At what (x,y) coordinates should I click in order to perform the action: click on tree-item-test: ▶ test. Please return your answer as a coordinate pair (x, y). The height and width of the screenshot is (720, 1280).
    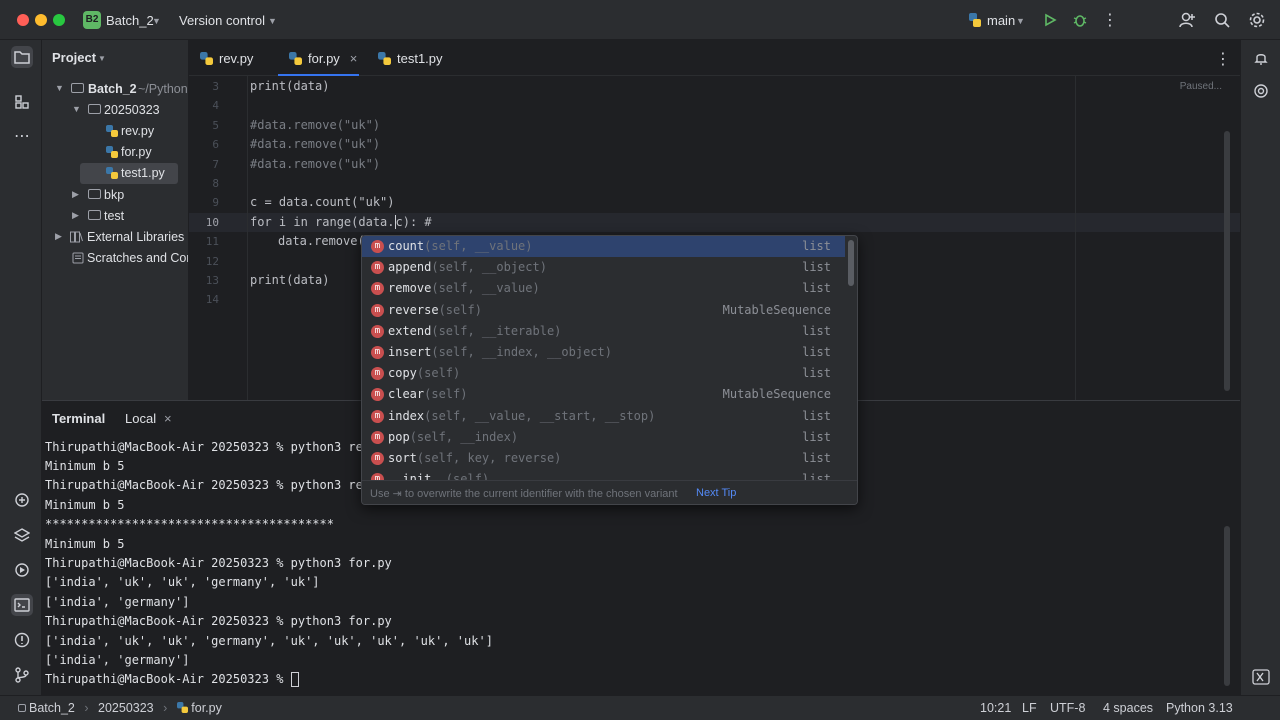
    Looking at the image, I should click on (115, 216).